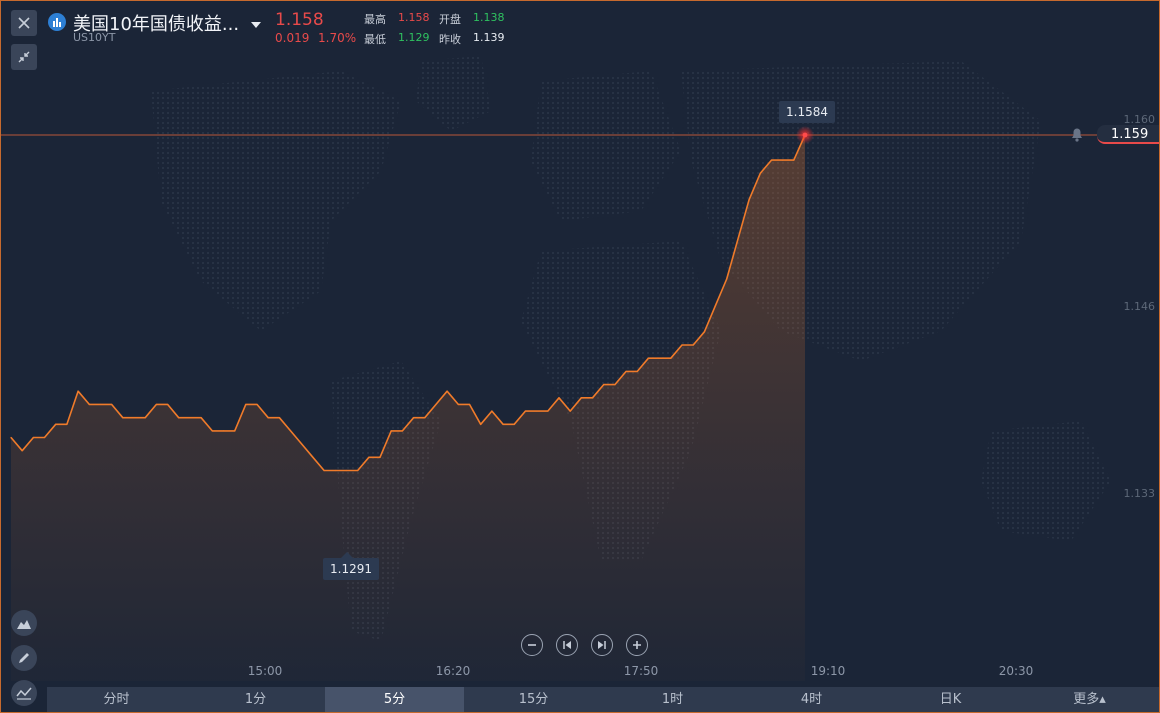  I want to click on min-label-pointer, so click(347, 555).